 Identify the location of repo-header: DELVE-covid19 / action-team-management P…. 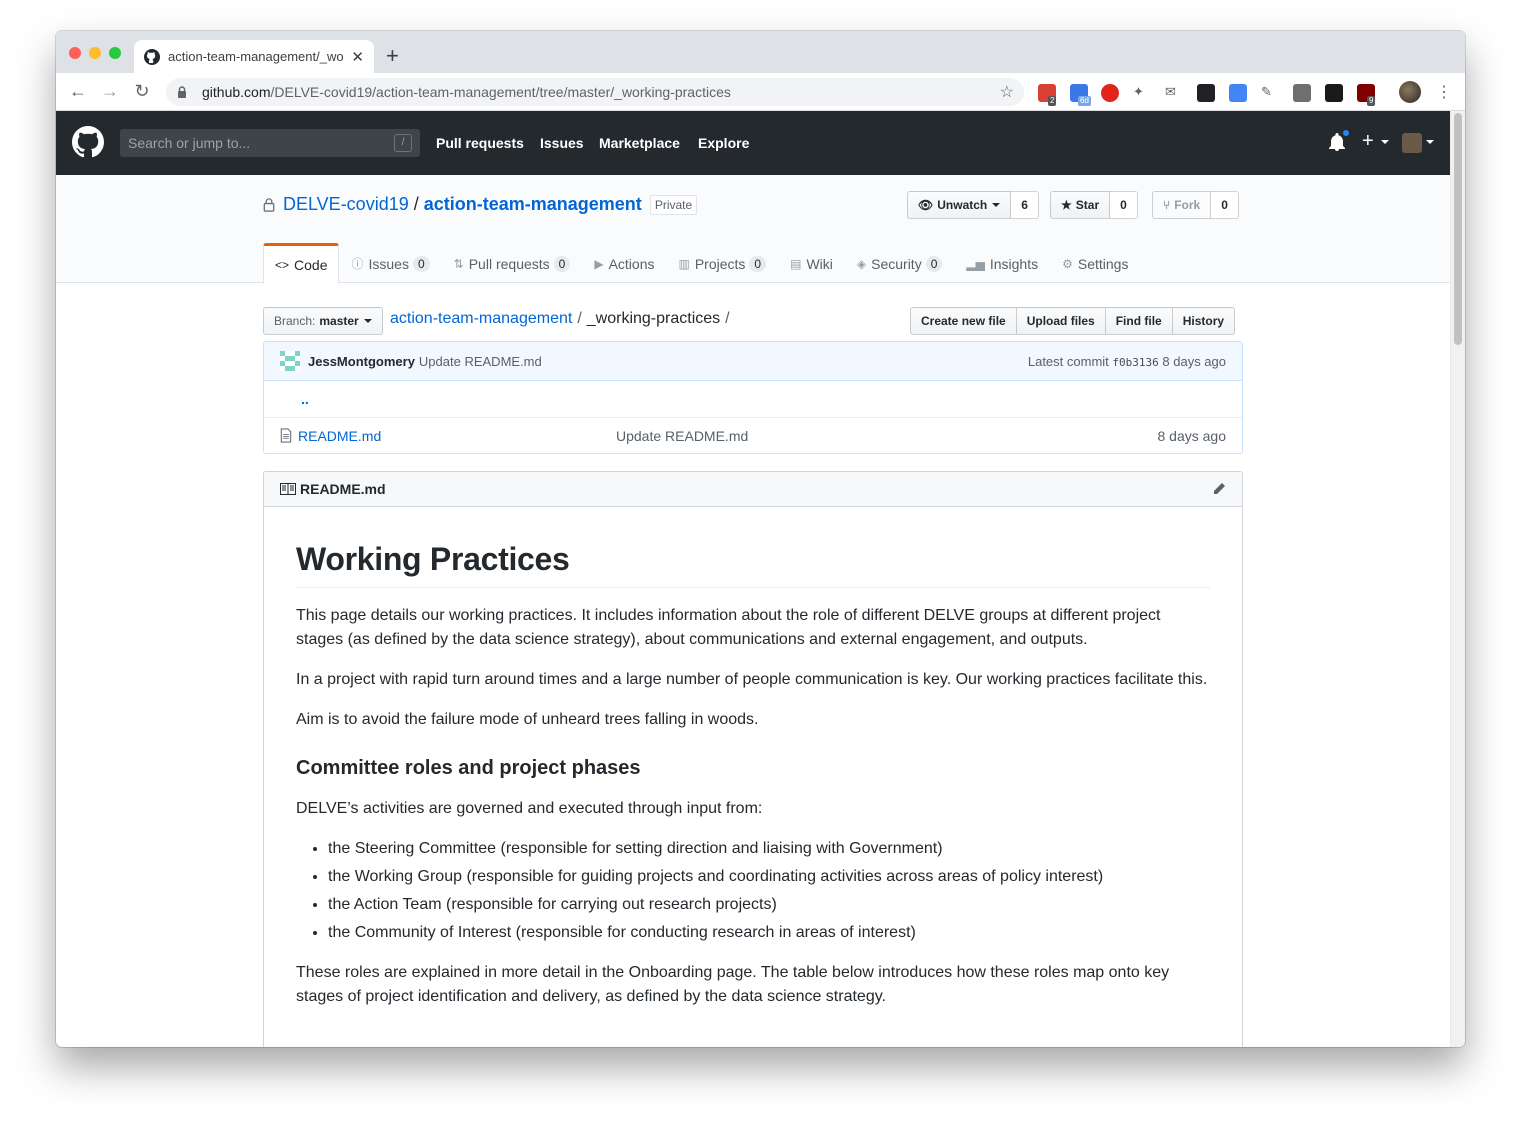
(753, 229).